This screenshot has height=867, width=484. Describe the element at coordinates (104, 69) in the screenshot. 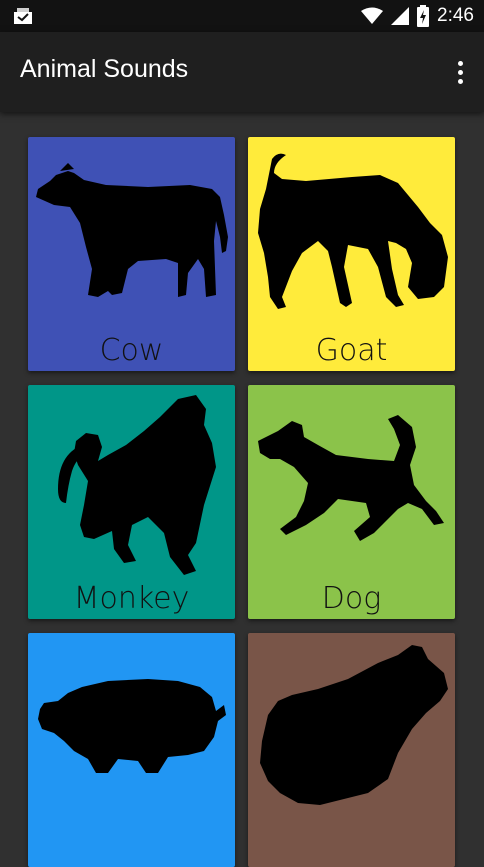

I see `app-title: Animal Sounds` at that location.